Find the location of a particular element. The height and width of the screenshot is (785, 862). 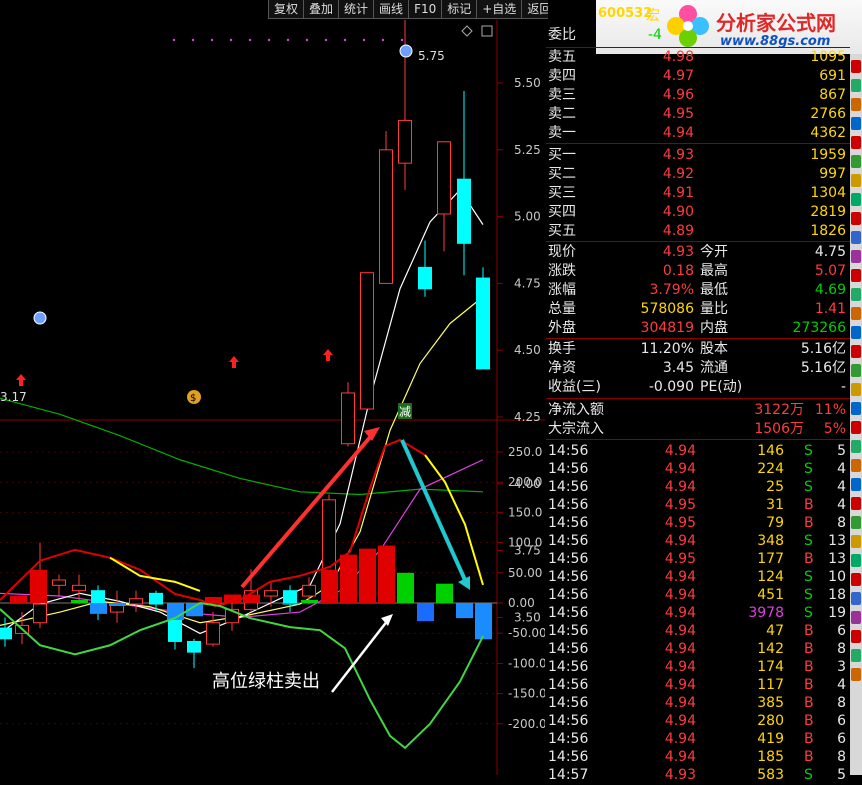

toolbar-button-1: 叠加 is located at coordinates (321, 9).